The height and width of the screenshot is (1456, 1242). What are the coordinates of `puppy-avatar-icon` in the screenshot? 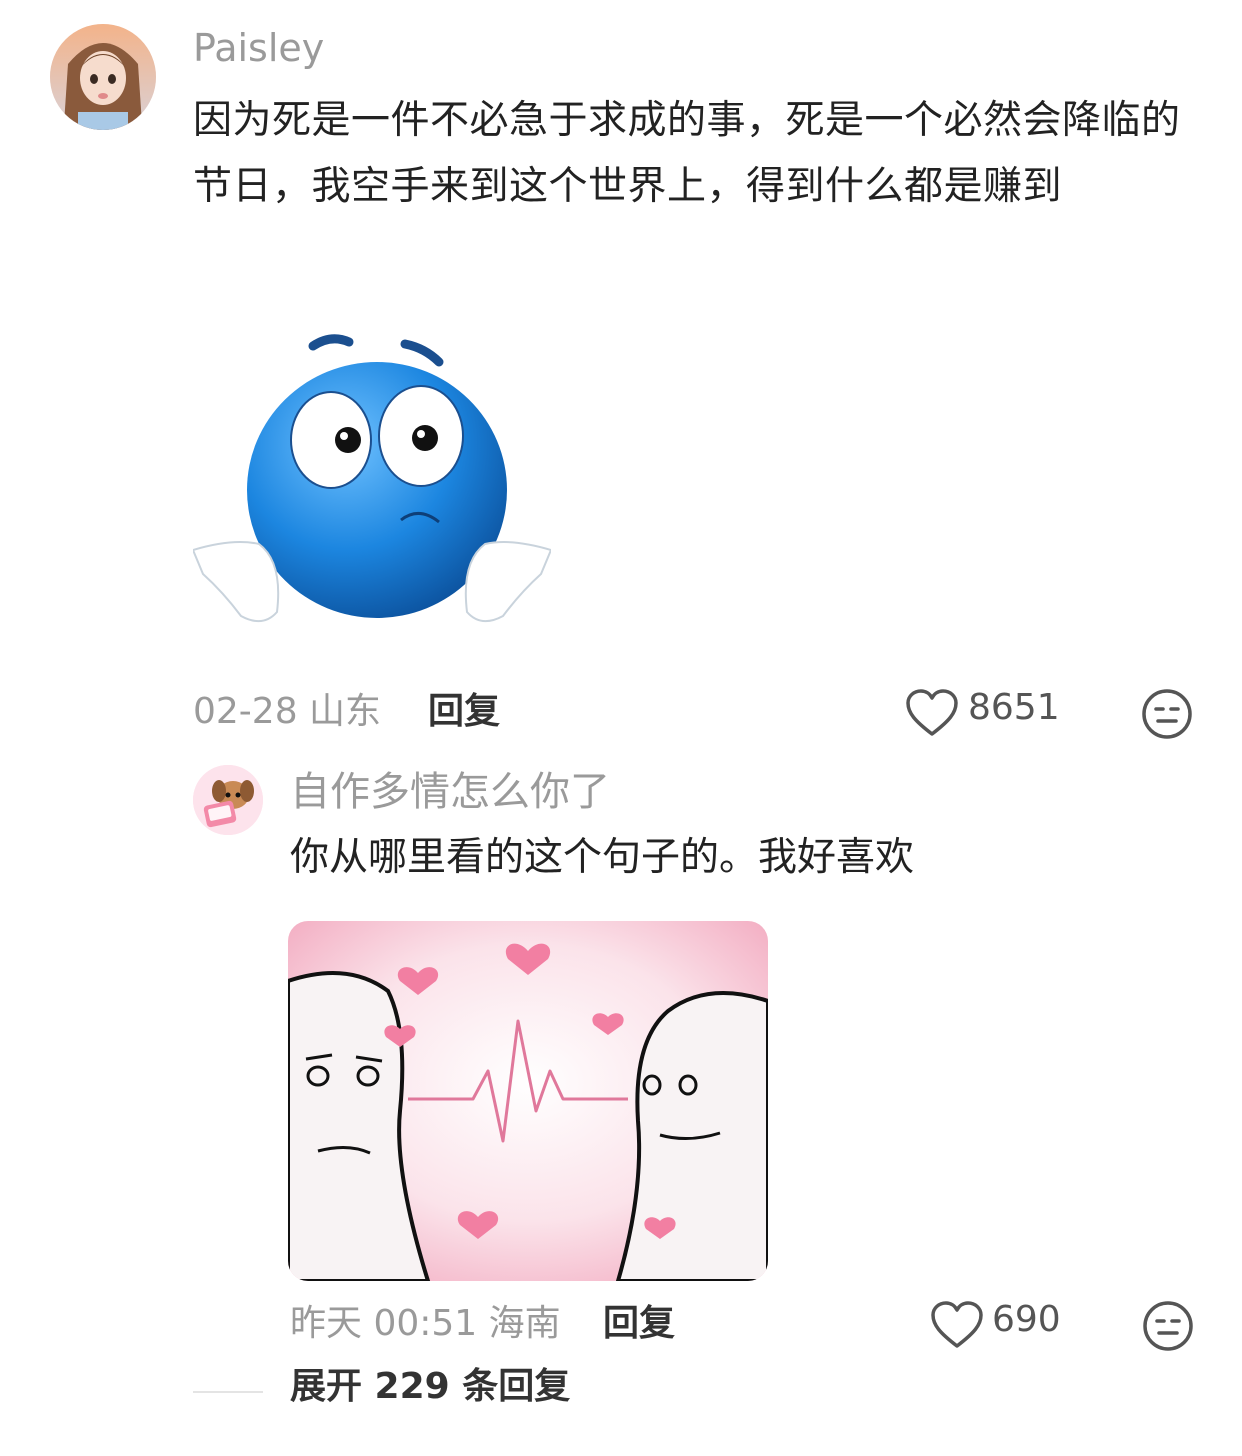 It's located at (228, 800).